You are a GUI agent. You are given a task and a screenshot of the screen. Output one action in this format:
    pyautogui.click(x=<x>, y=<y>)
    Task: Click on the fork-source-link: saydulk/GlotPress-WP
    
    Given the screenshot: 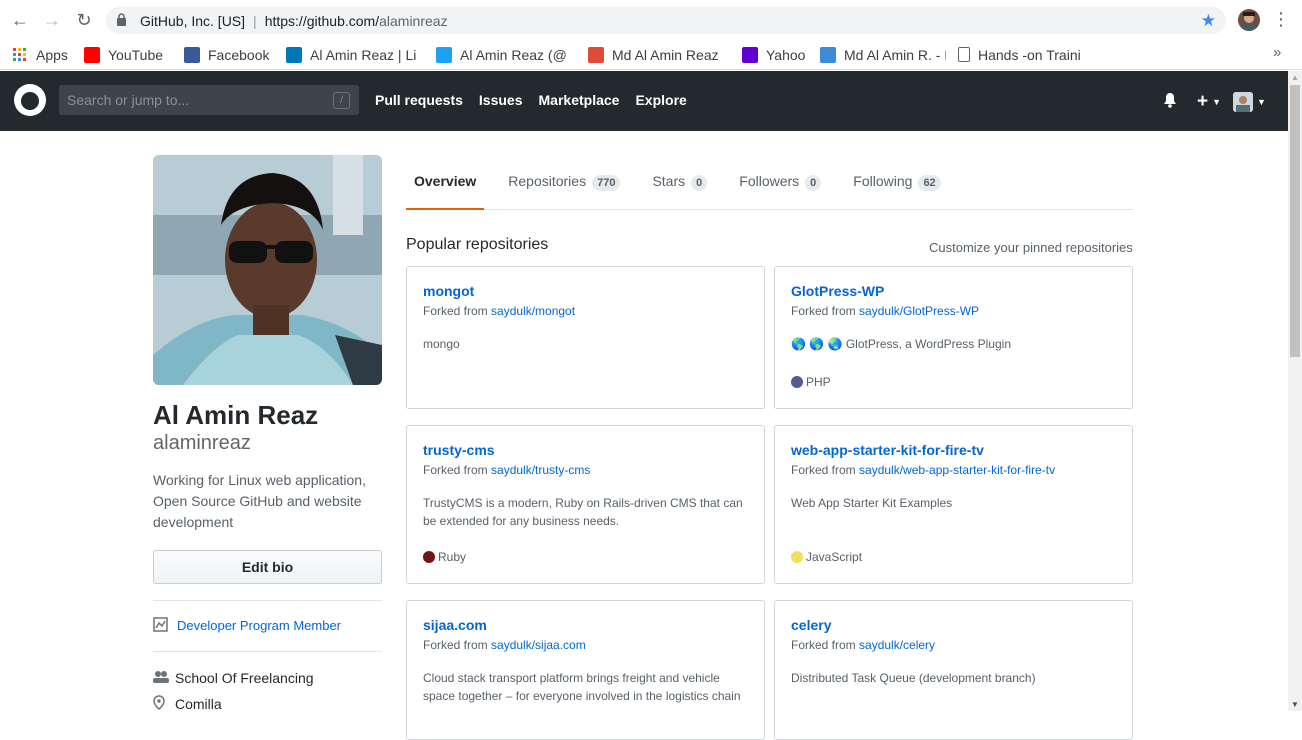 What is the action you would take?
    pyautogui.click(x=919, y=311)
    